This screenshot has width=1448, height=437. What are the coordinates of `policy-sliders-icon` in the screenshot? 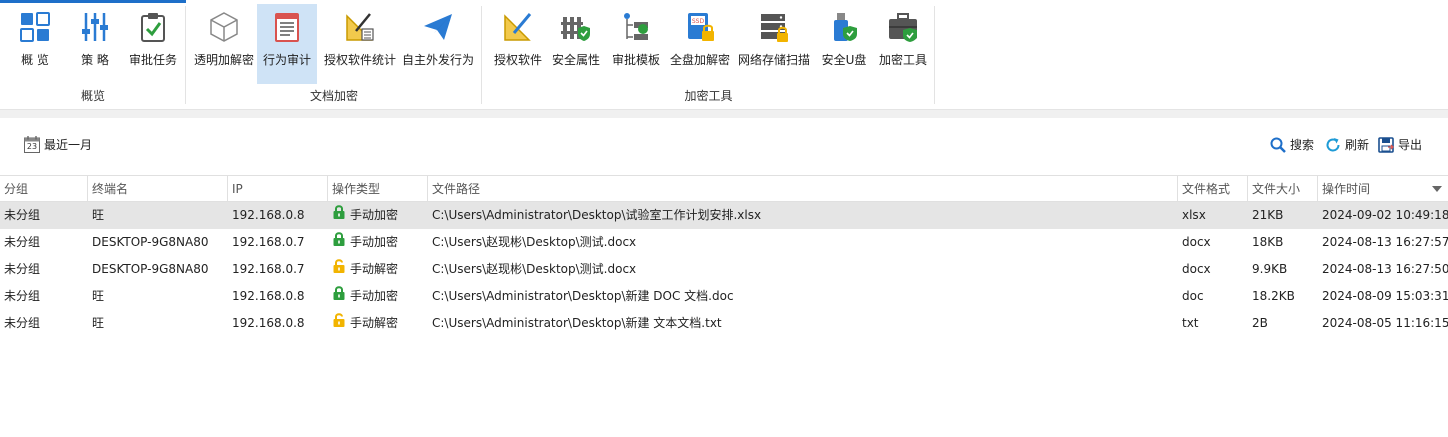 It's located at (95, 27).